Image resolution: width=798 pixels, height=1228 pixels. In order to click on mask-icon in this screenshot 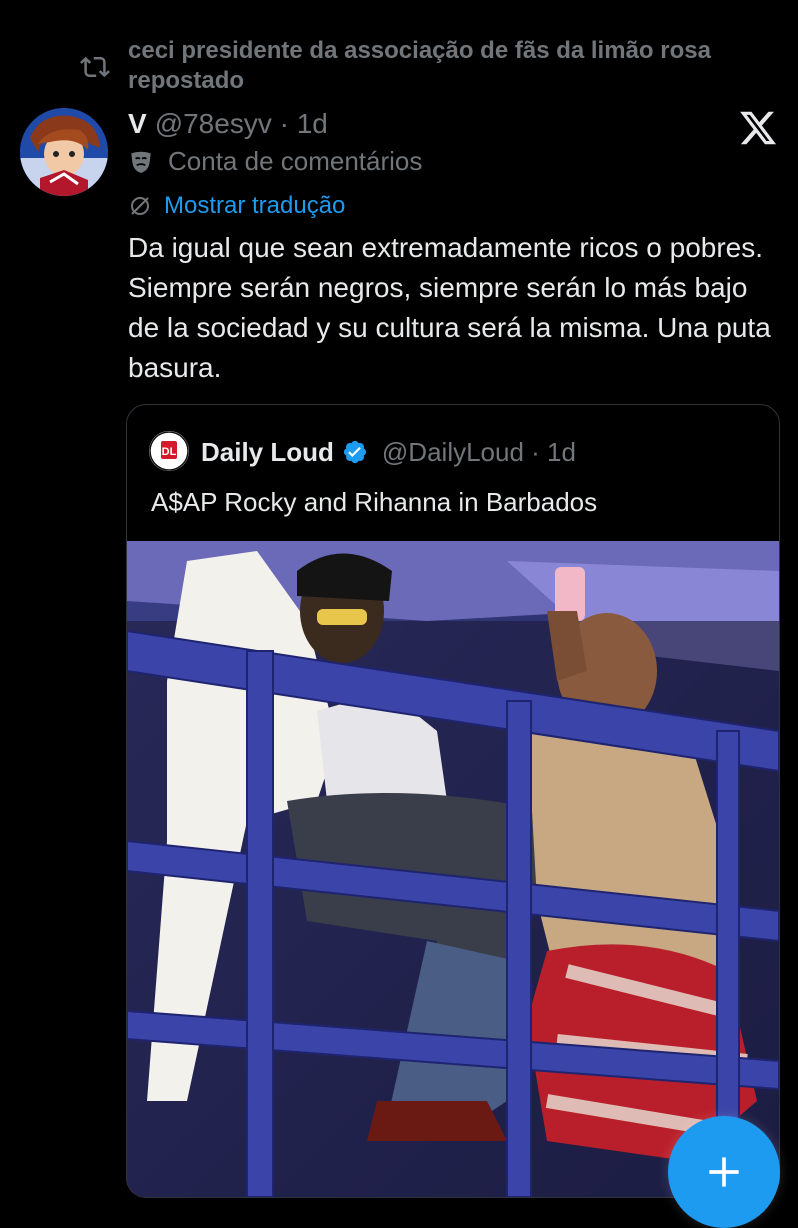, I will do `click(141, 162)`.